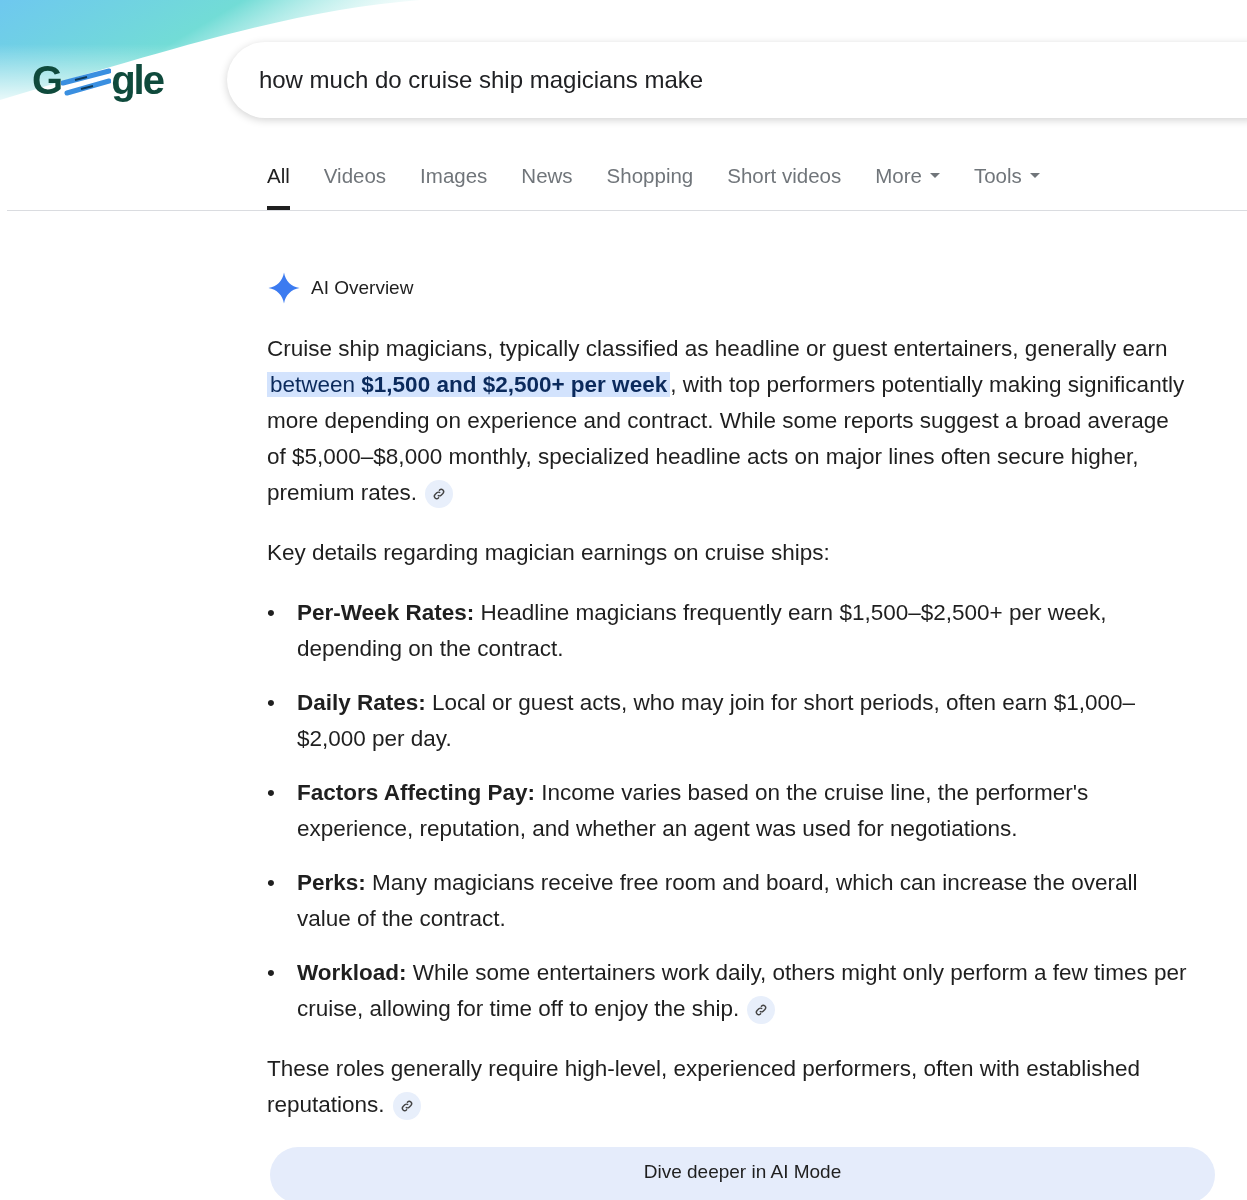  What do you see at coordinates (742, 1173) in the screenshot?
I see `ai-mode-button: Dive deeper in AI Mode` at bounding box center [742, 1173].